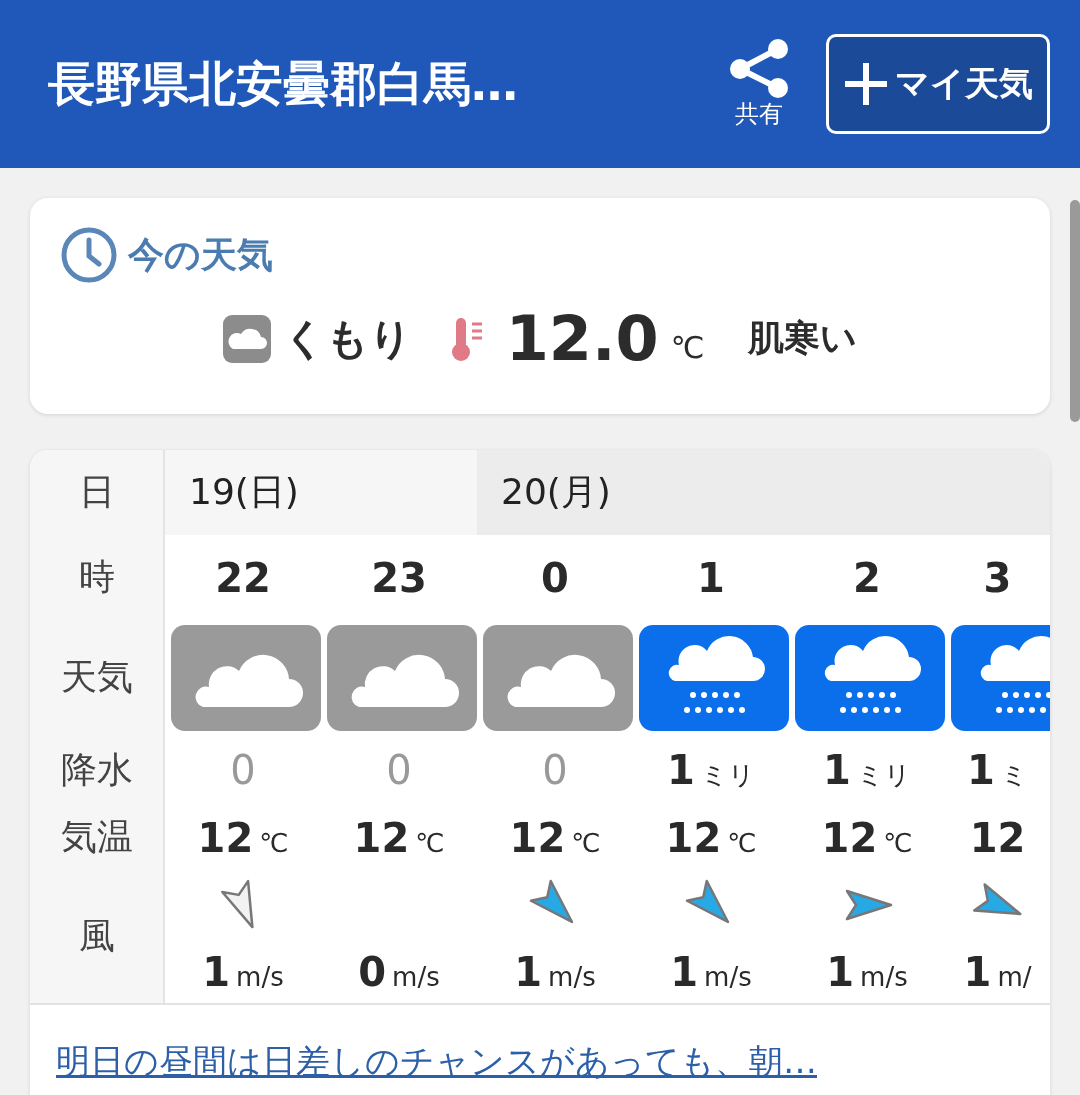 The height and width of the screenshot is (1095, 1080). Describe the element at coordinates (96, 769) in the screenshot. I see `row-label: 降水` at that location.